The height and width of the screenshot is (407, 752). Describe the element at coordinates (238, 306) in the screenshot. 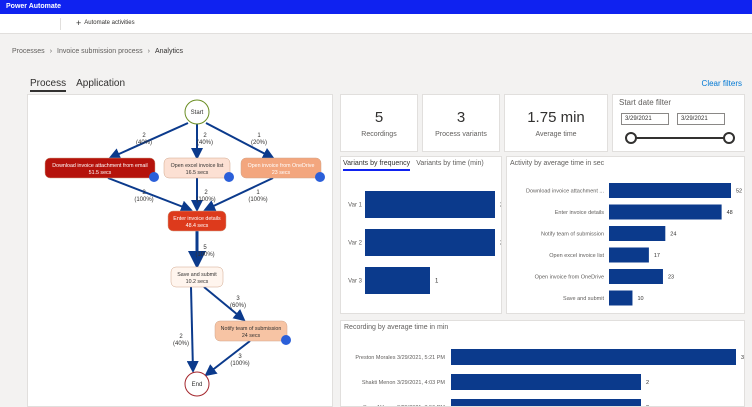

I see `flow-edge-percent: (60%)` at that location.